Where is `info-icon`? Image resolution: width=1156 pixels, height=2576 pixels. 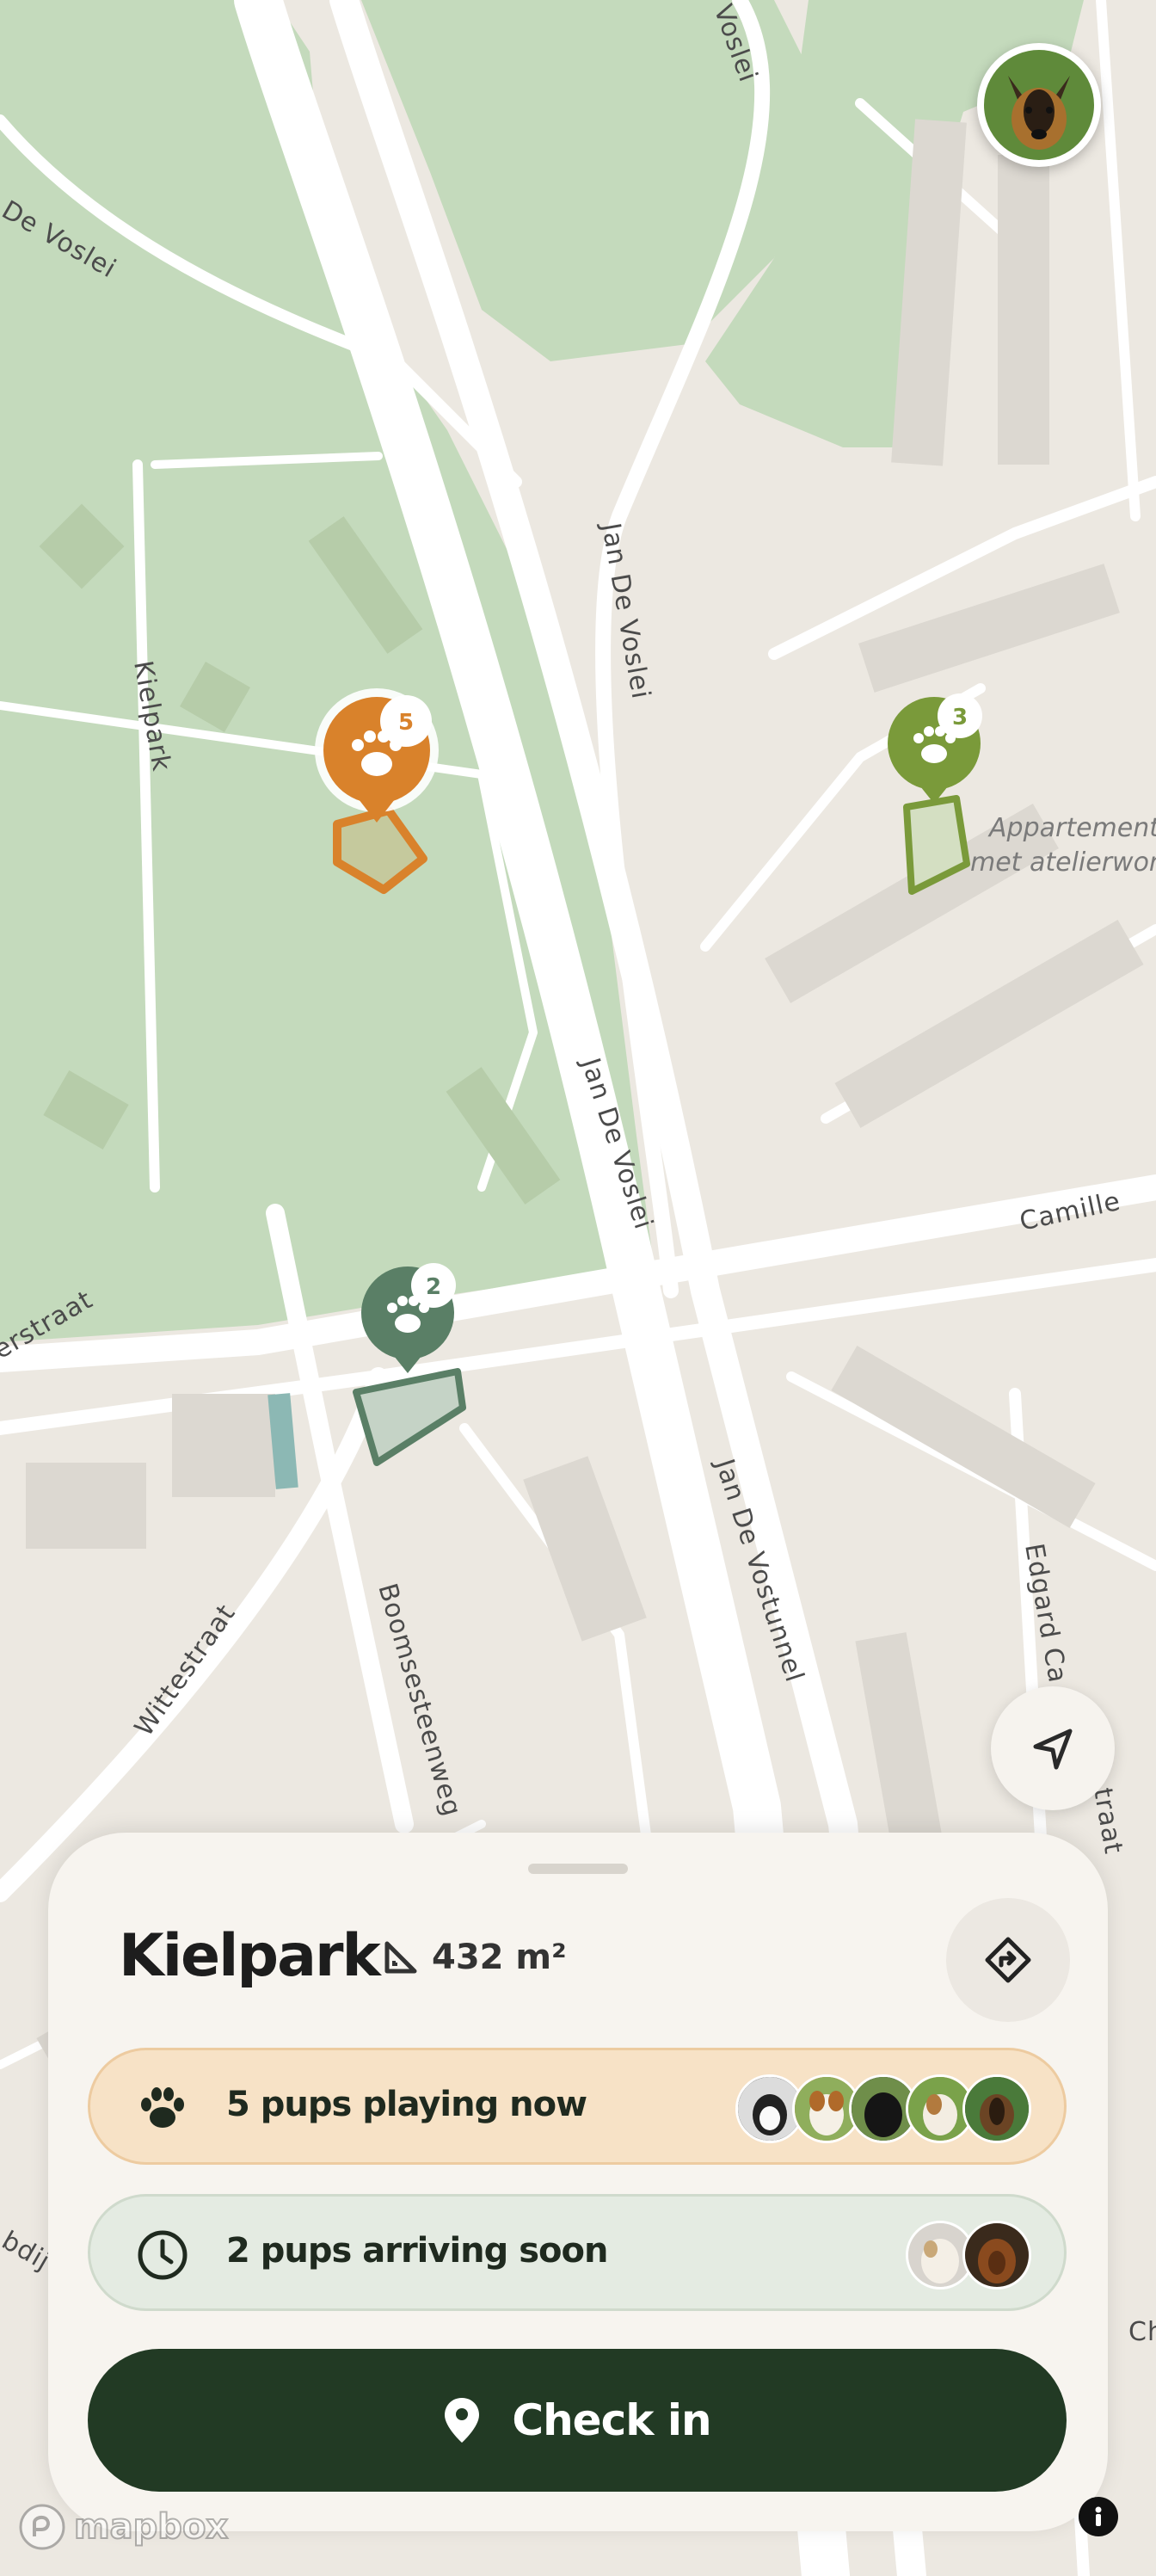
info-icon is located at coordinates (1099, 2516).